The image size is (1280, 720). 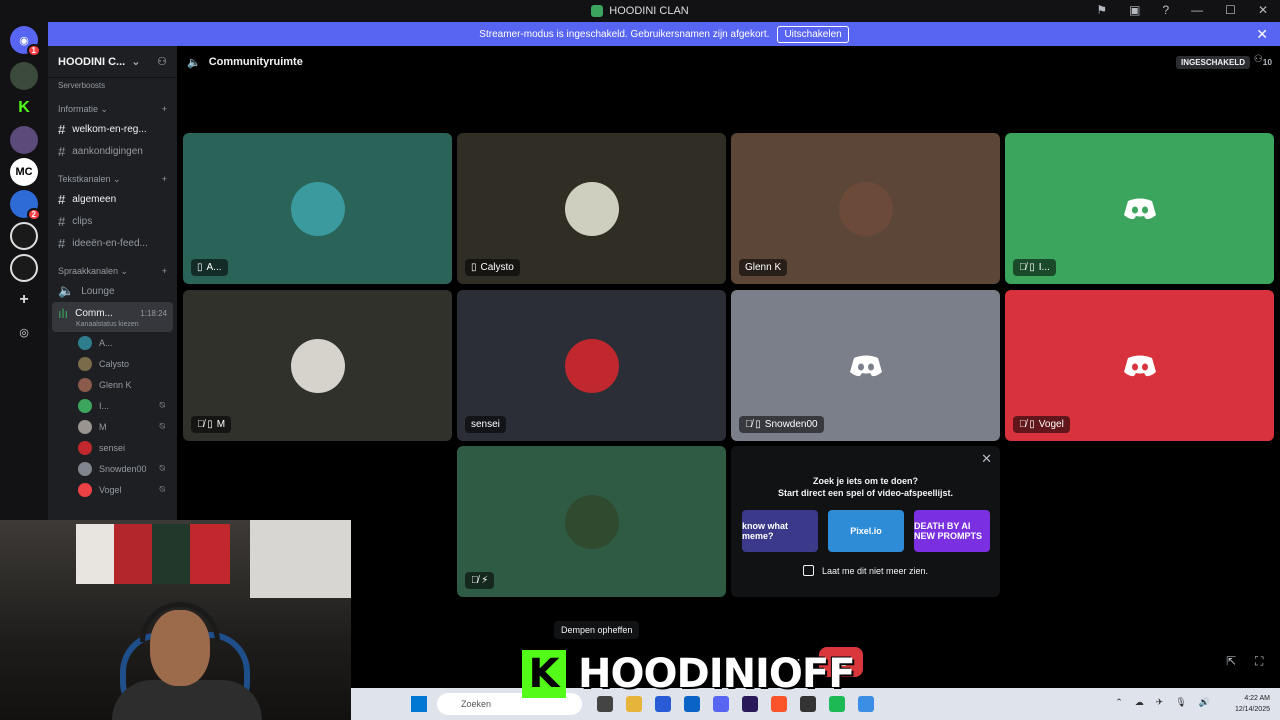 I want to click on discover-icon: ◎, so click(x=24, y=332).